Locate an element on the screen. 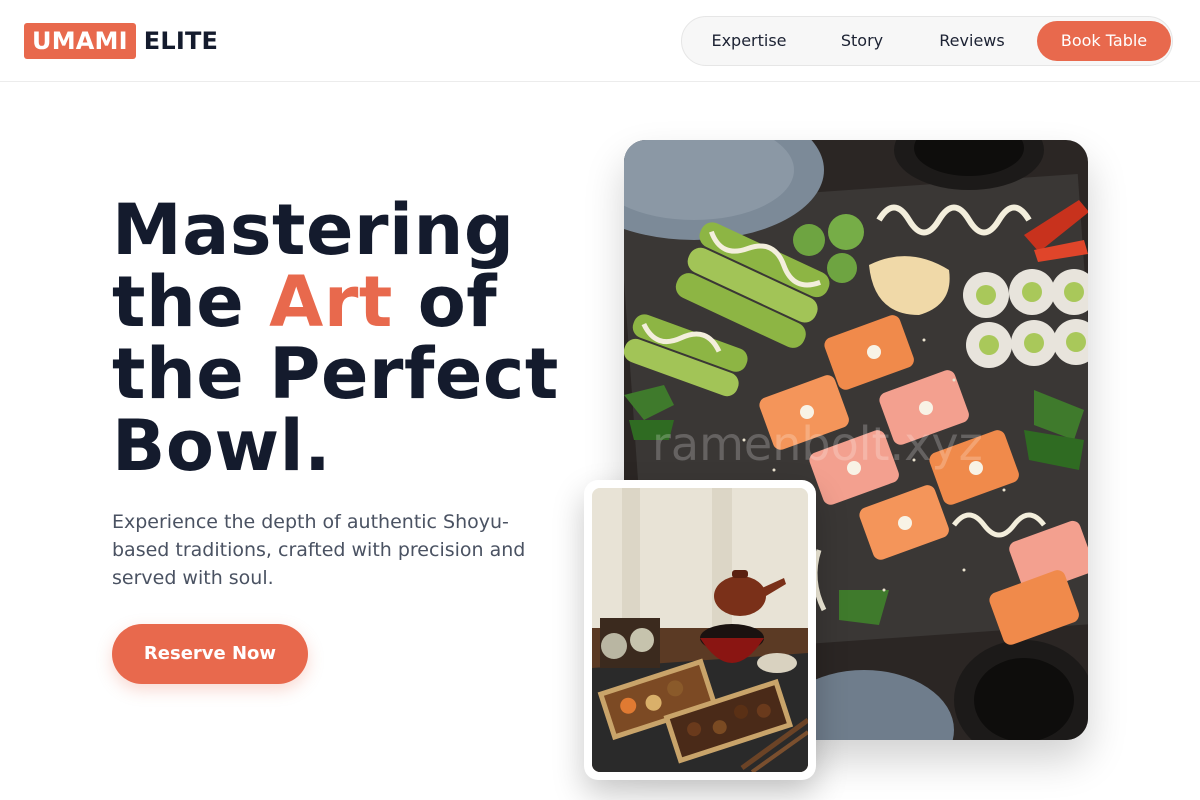 This screenshot has height=800, width=1200. hero-headline: Mastering the Art of the Perfect Bowl. is located at coordinates (357, 338).